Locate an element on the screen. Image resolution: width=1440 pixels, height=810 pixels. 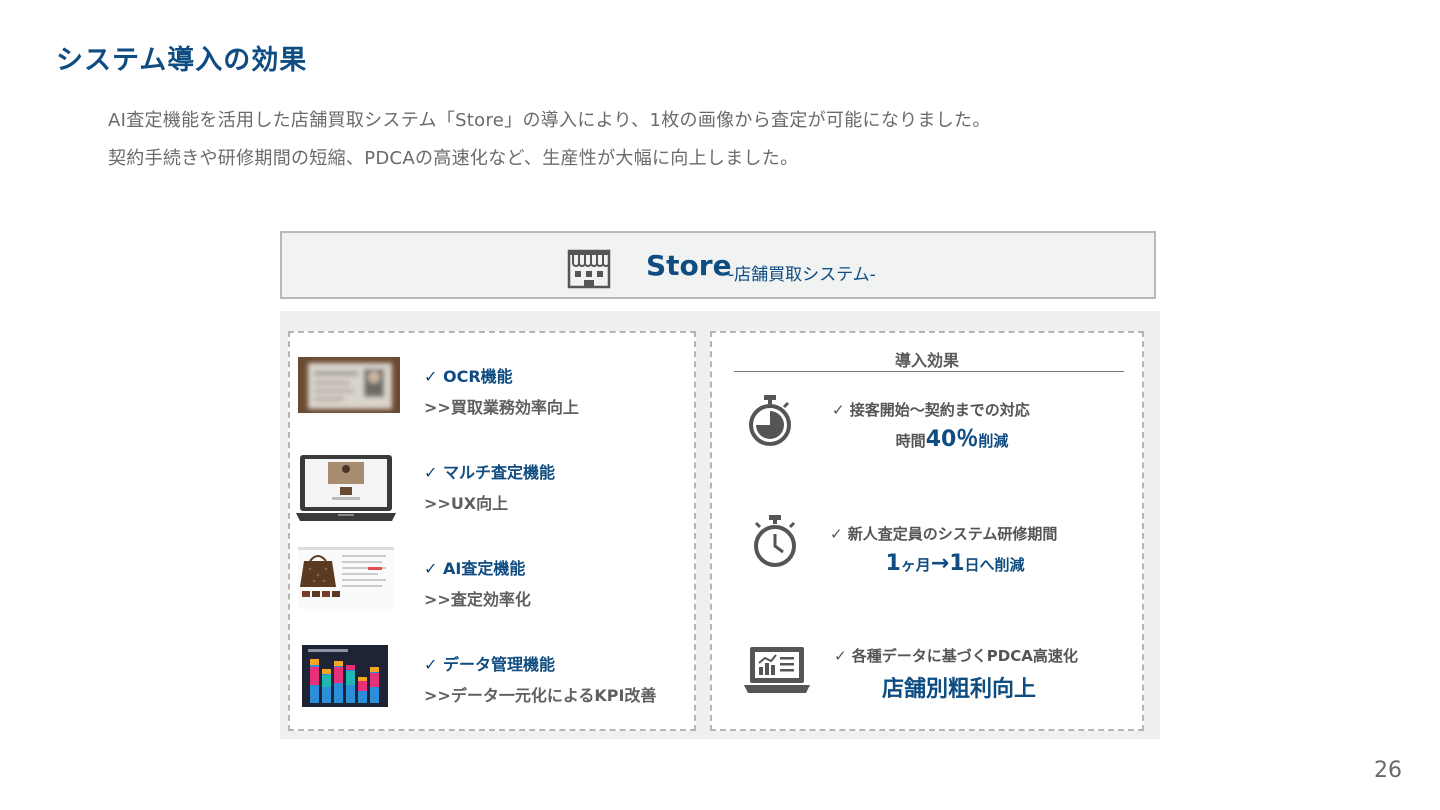
effect-2-to-unit: 日へ削減 is located at coordinates (994, 565).